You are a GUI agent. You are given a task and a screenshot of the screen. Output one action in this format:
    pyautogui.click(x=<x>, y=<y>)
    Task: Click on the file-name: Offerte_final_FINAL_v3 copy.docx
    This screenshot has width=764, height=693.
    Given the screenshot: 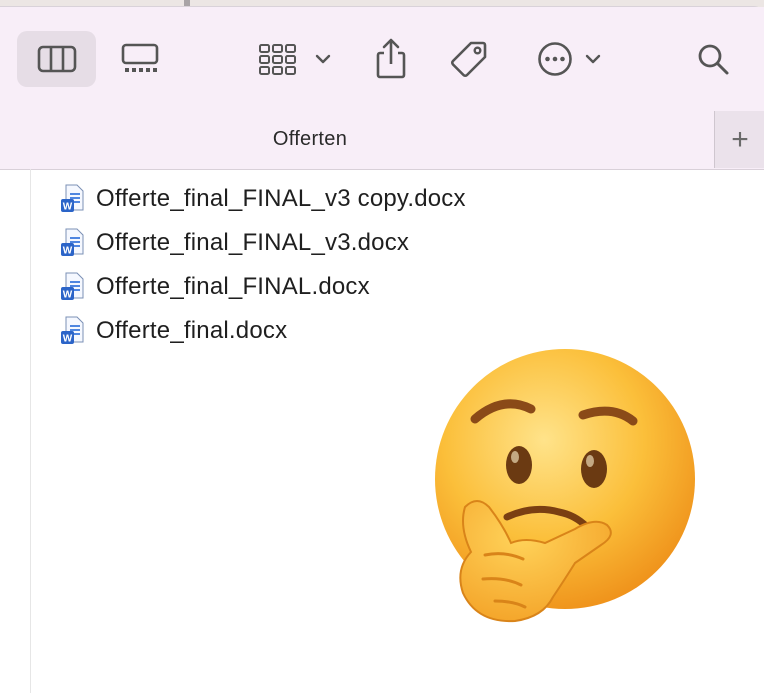 What is the action you would take?
    pyautogui.click(x=281, y=198)
    